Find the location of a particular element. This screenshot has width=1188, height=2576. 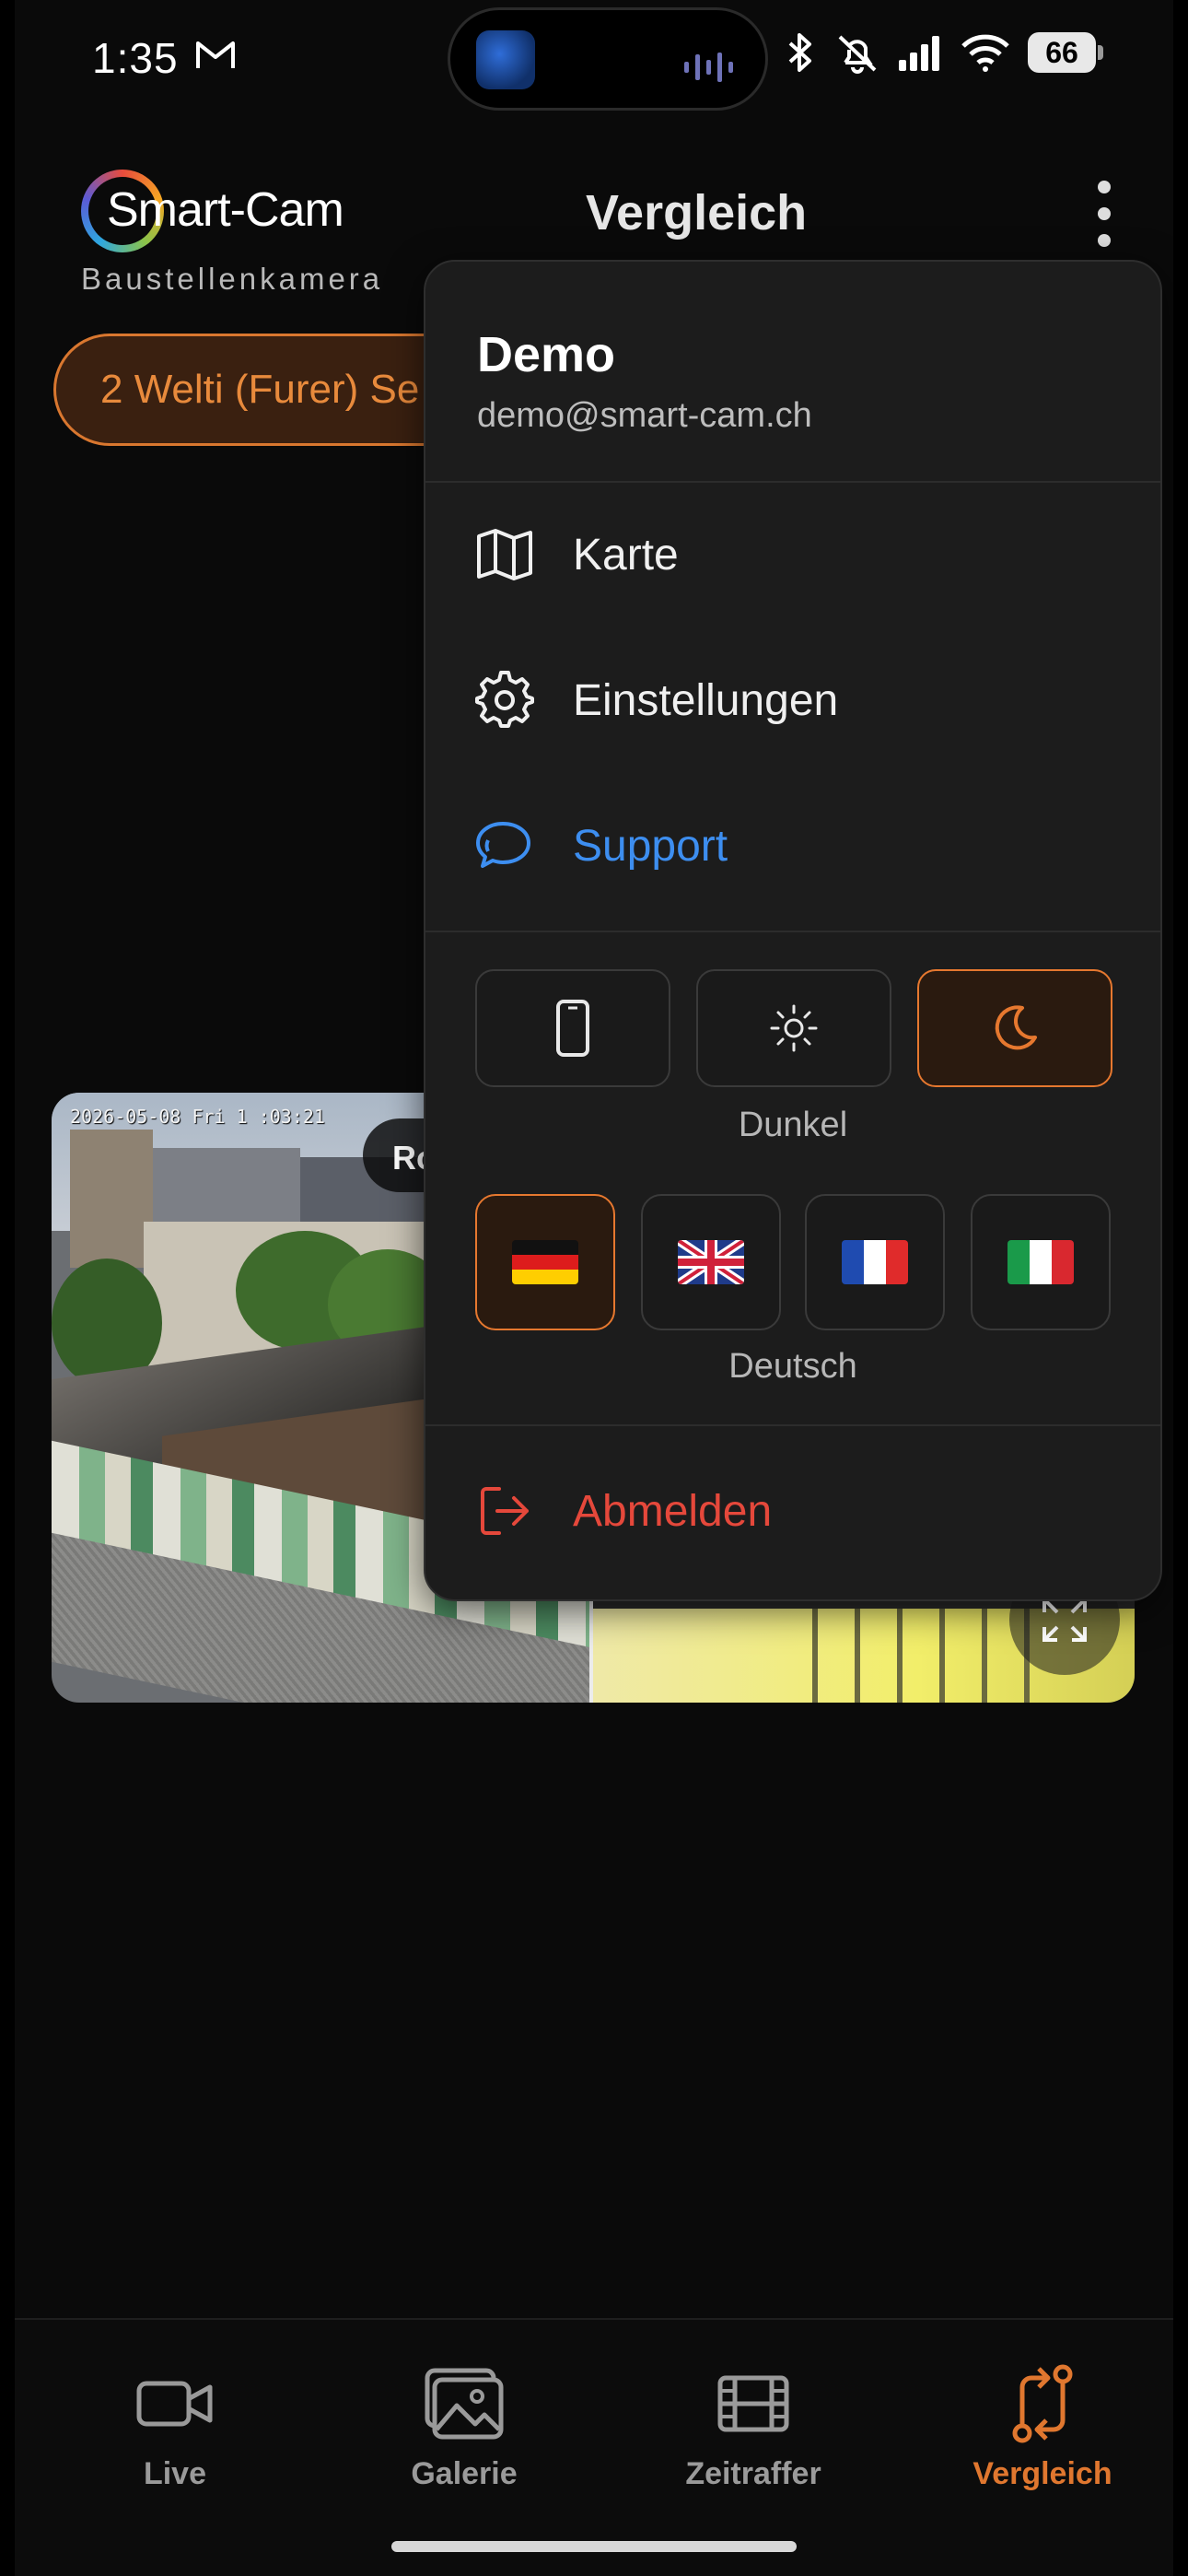

gmail-icon is located at coordinates (215, 54).